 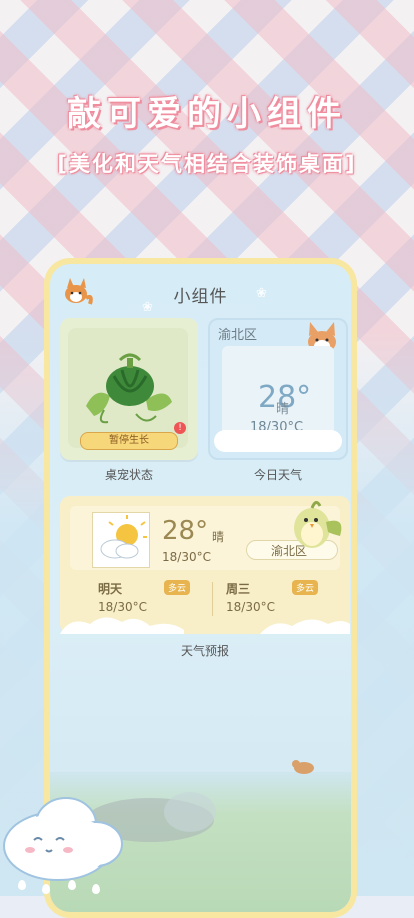 I want to click on forecast-temperature: 28°, so click(x=185, y=531).